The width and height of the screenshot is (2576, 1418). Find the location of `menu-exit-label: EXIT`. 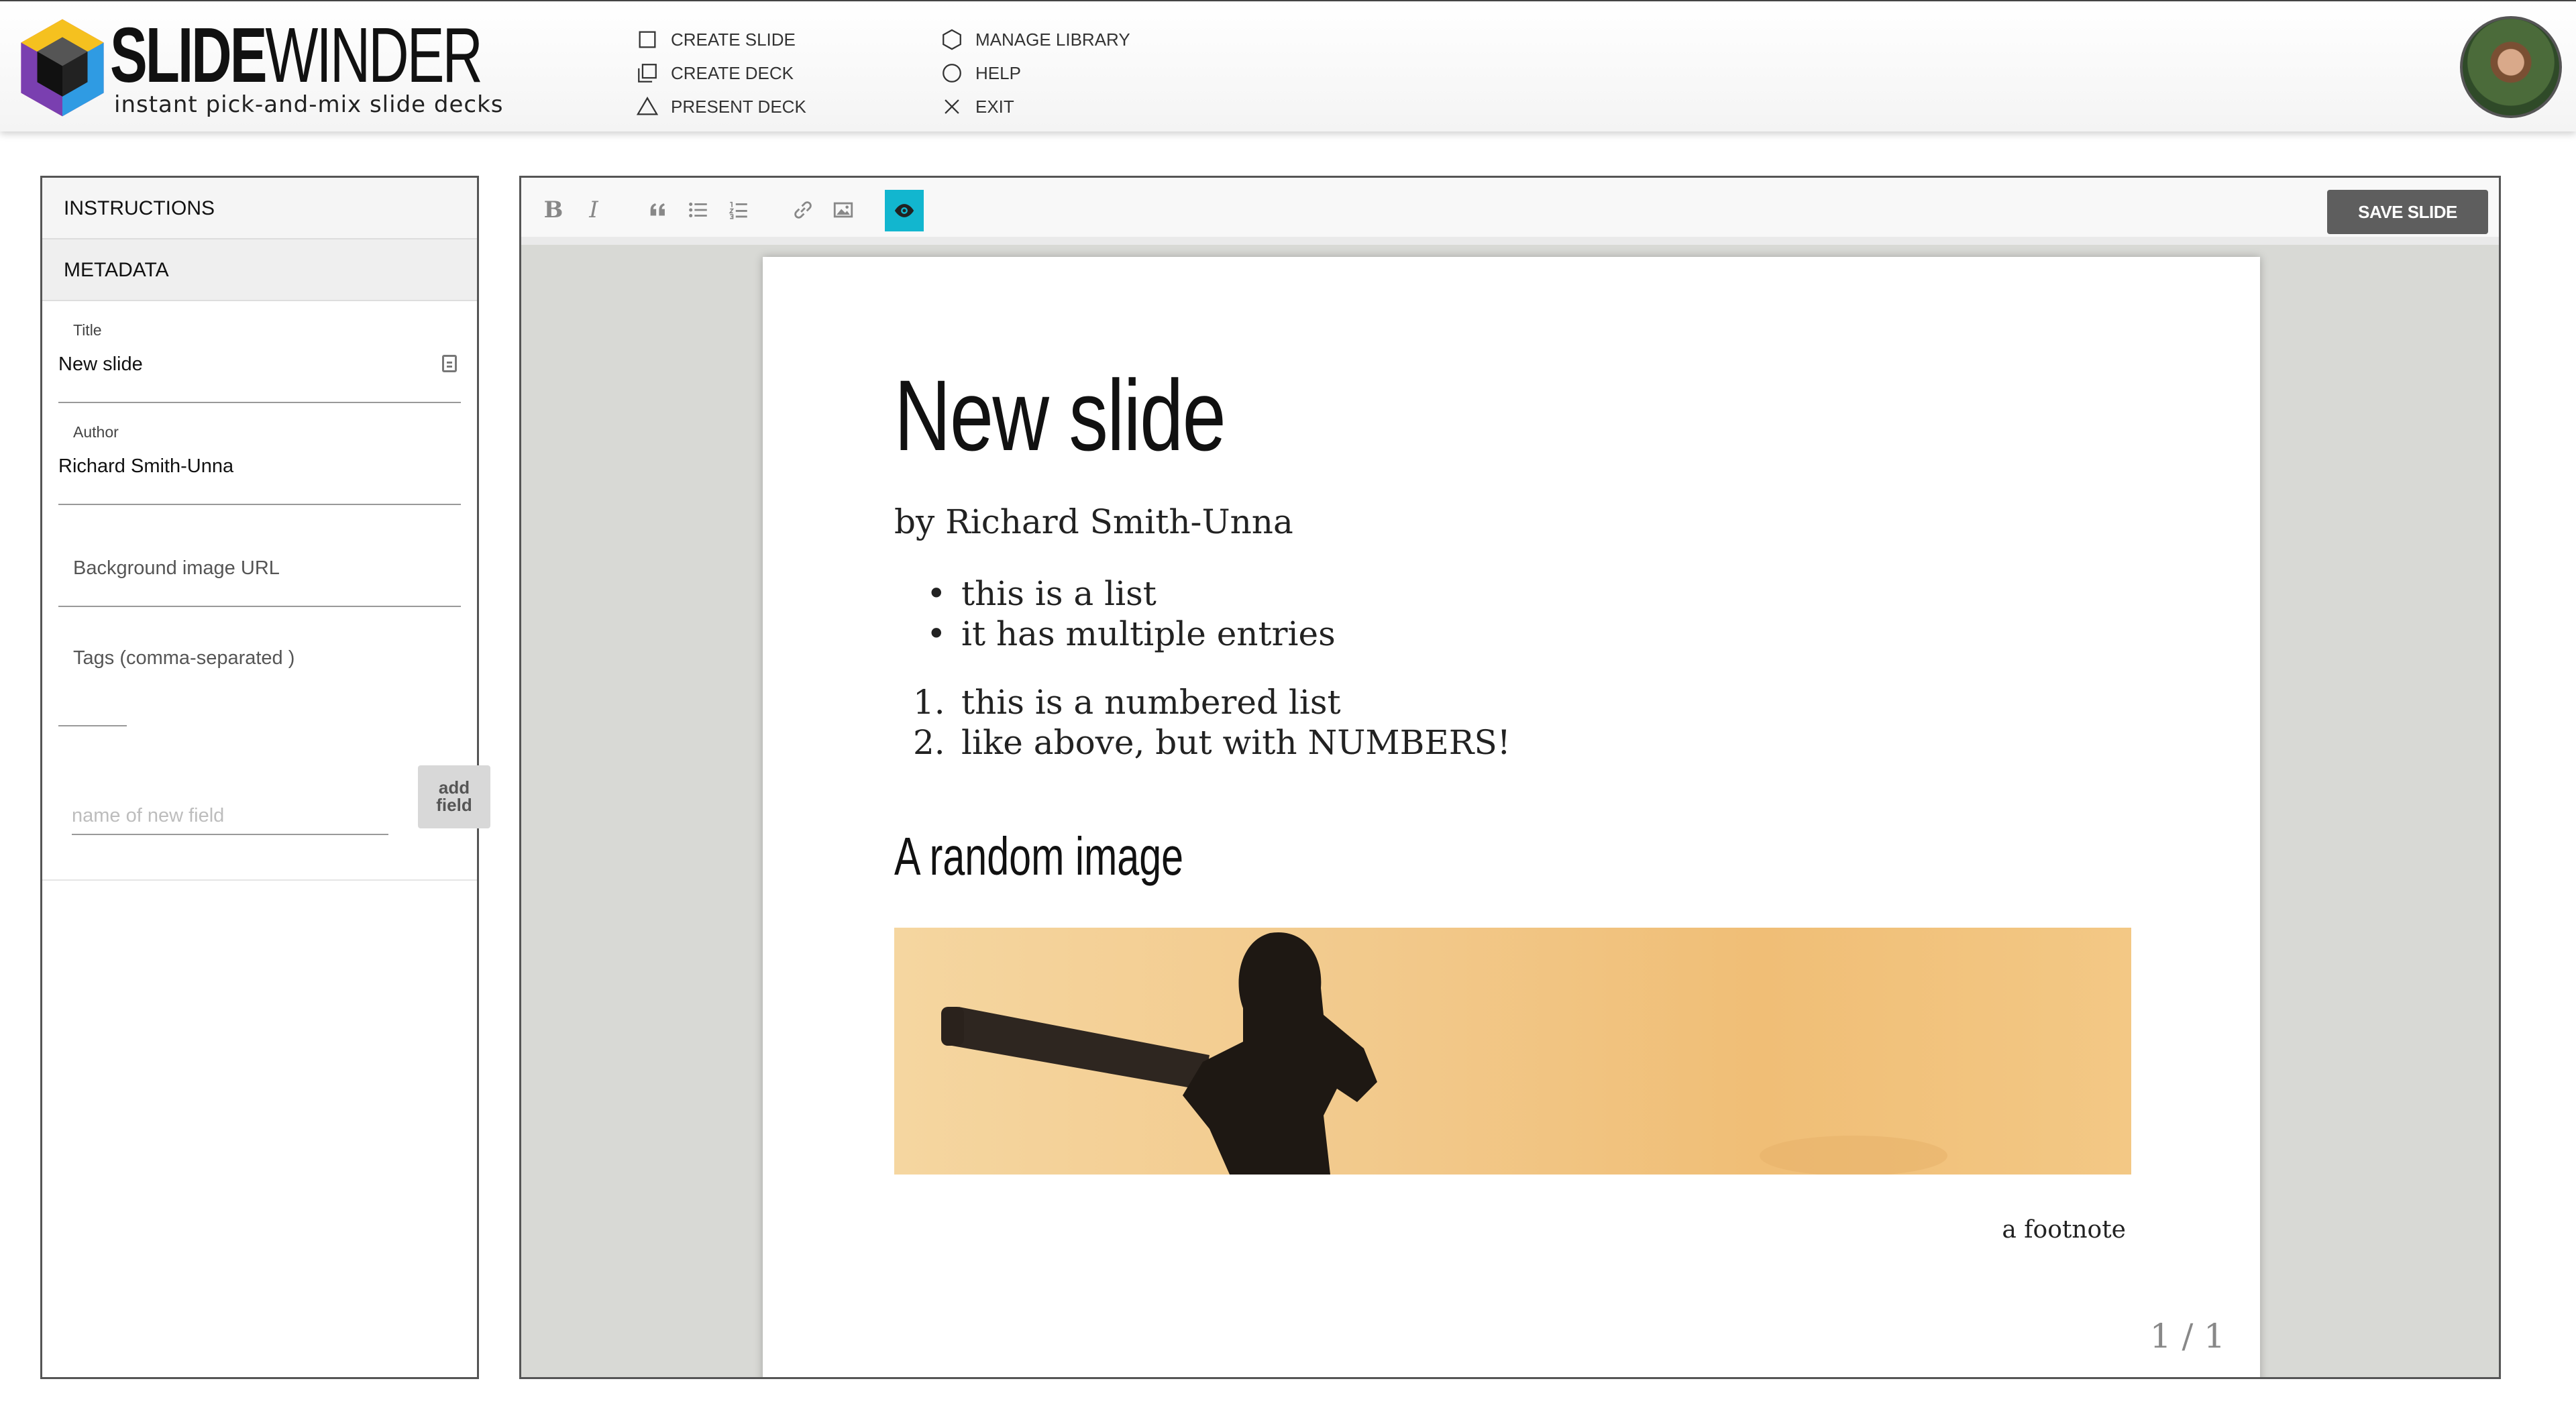

menu-exit-label: EXIT is located at coordinates (994, 106).